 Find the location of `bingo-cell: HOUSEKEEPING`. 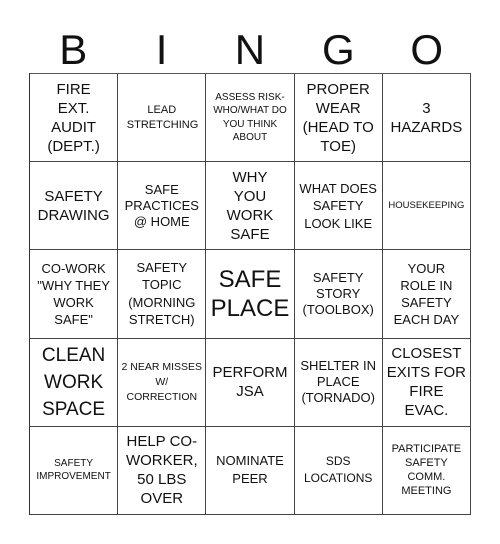

bingo-cell: HOUSEKEEPING is located at coordinates (426, 206).